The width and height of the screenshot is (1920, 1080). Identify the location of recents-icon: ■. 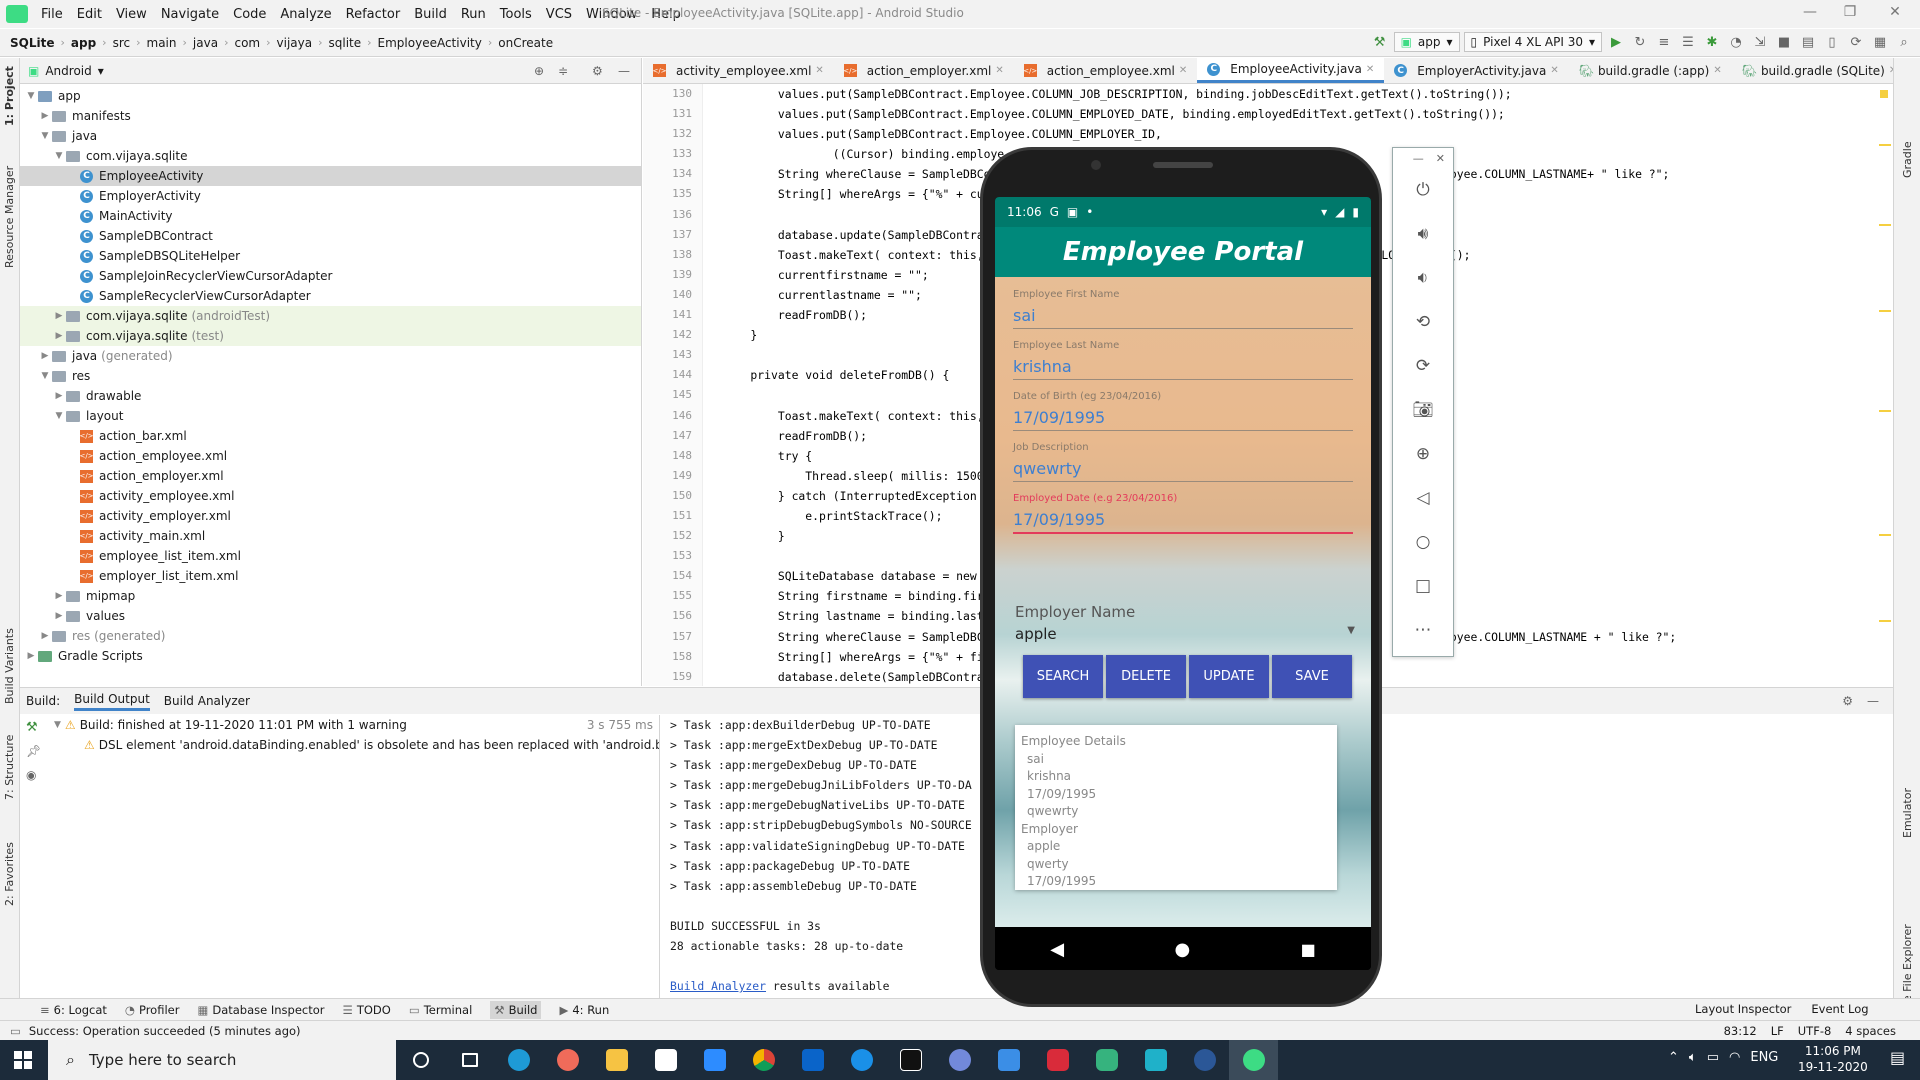
(1308, 949).